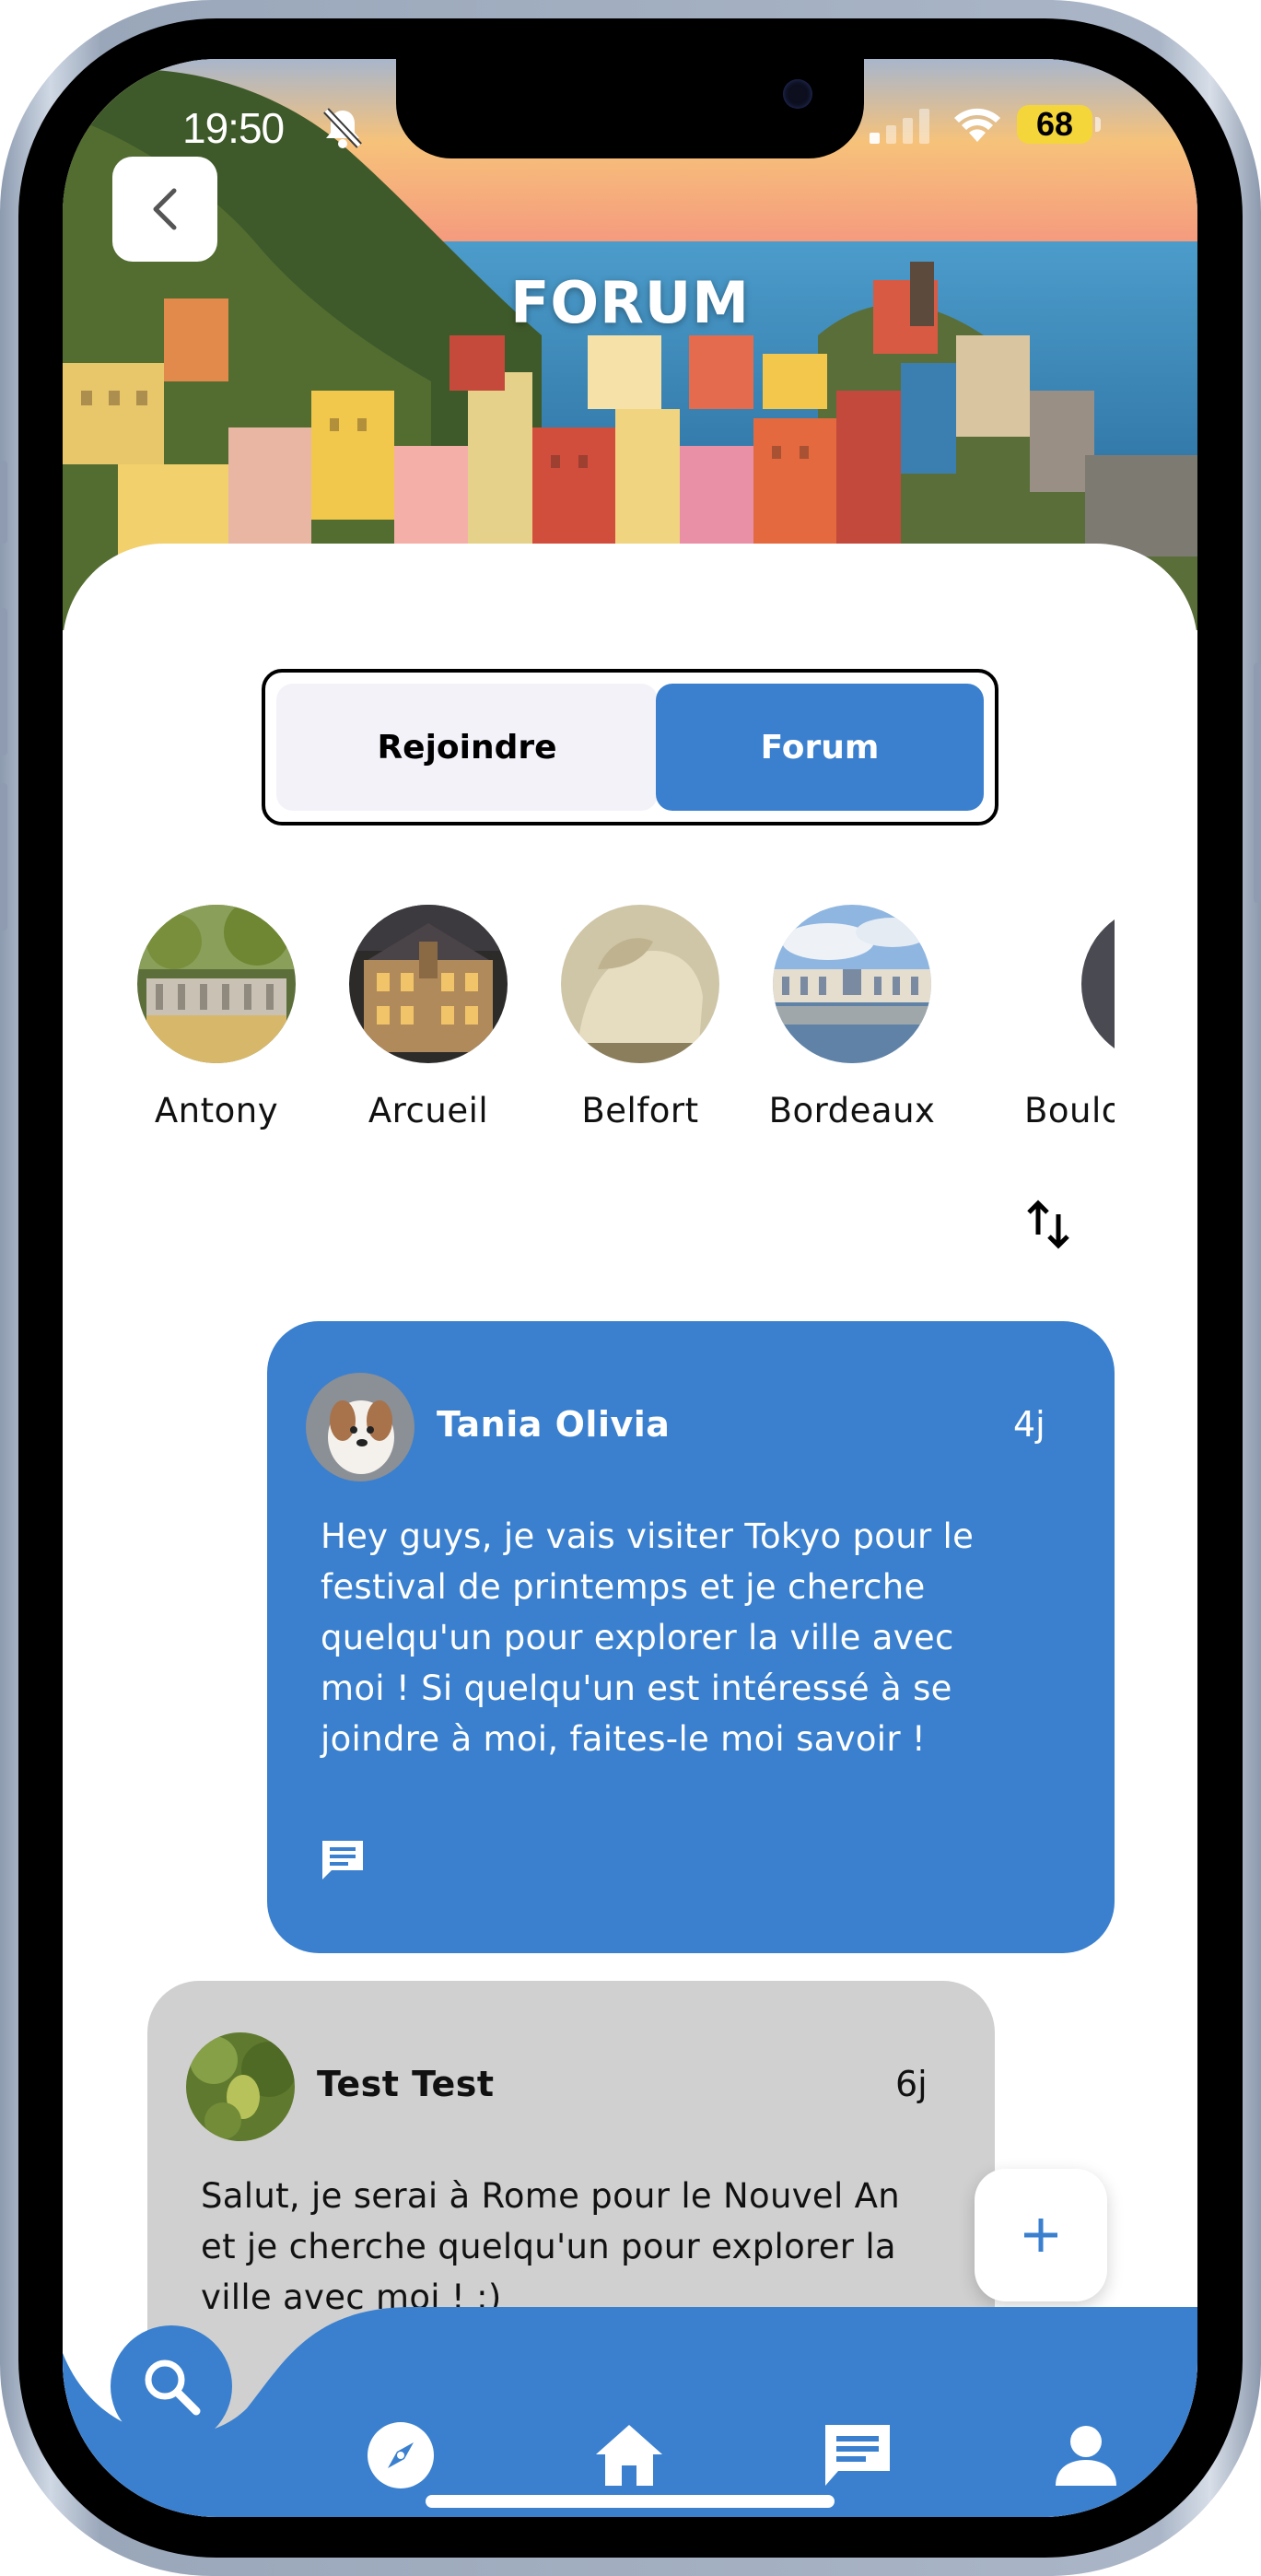 The width and height of the screenshot is (1261, 2576). What do you see at coordinates (406, 2084) in the screenshot?
I see `post-author: Test Test` at bounding box center [406, 2084].